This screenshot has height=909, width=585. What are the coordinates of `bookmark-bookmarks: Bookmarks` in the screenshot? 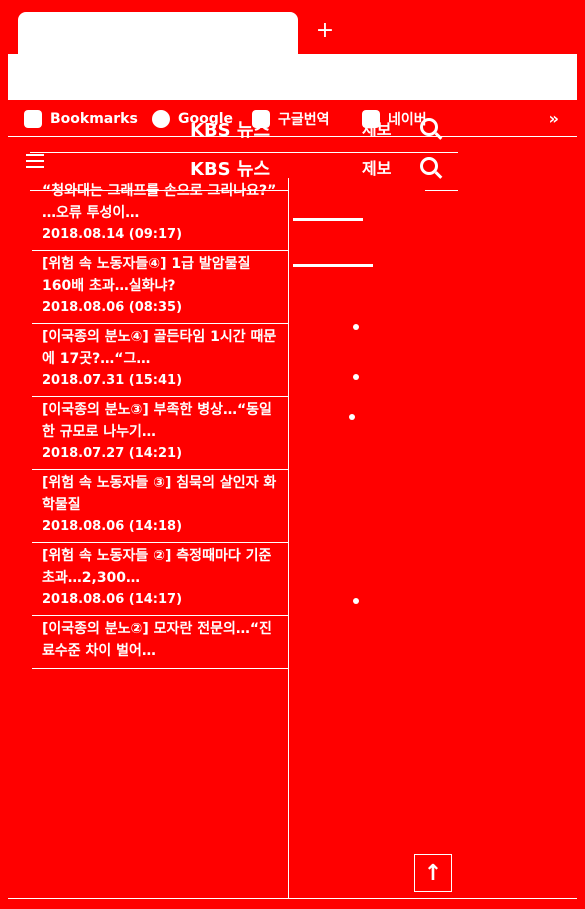 It's located at (81, 119).